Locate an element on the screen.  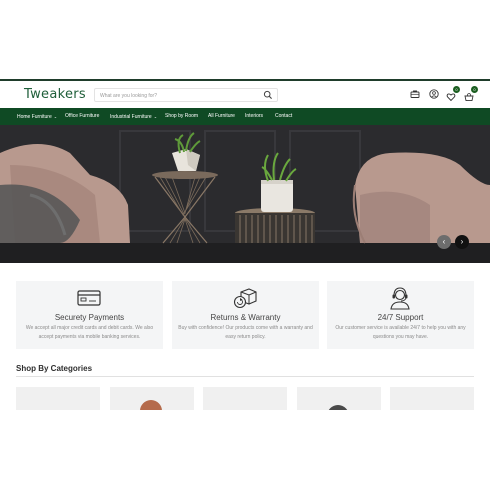
search-icon is located at coordinates (268, 95).